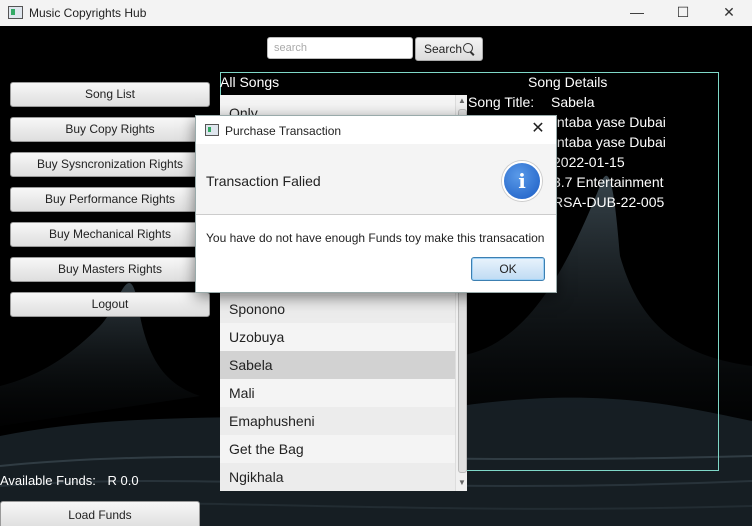 The image size is (752, 526). What do you see at coordinates (88, 13) in the screenshot?
I see `window-title: Music Copyrights Hub` at bounding box center [88, 13].